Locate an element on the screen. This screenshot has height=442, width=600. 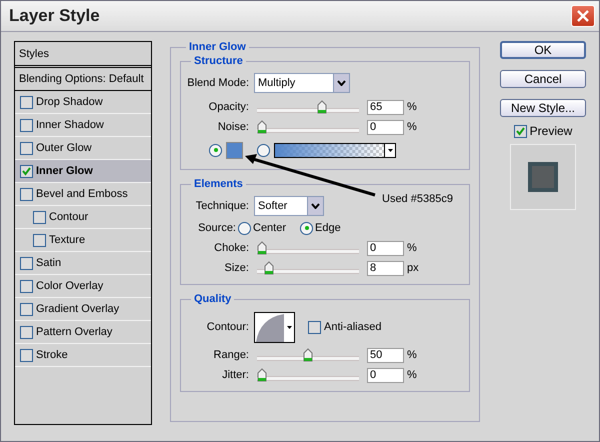
slider-label: Size: is located at coordinates (236, 268).